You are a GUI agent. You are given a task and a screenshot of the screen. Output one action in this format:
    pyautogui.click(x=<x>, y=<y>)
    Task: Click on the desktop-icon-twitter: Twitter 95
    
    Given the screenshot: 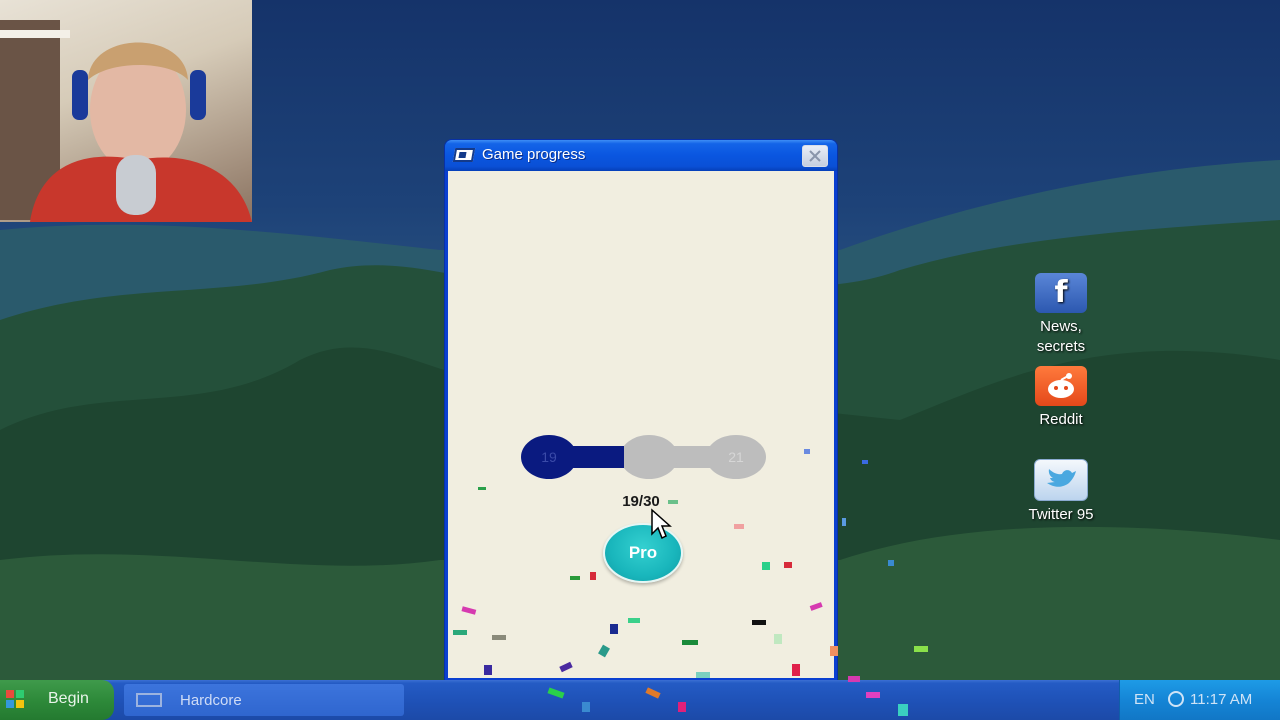 What is the action you would take?
    pyautogui.click(x=1061, y=492)
    